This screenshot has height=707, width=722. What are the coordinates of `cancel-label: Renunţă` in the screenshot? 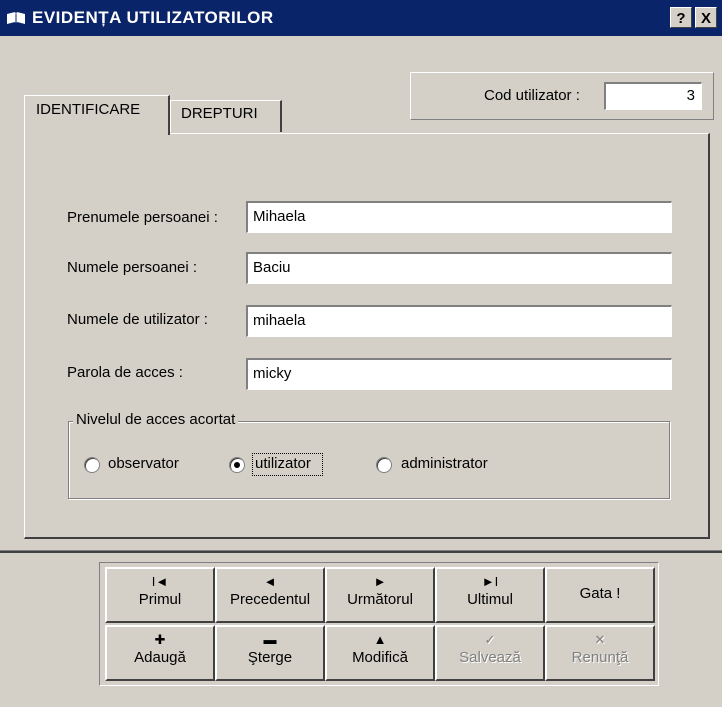 It's located at (600, 657).